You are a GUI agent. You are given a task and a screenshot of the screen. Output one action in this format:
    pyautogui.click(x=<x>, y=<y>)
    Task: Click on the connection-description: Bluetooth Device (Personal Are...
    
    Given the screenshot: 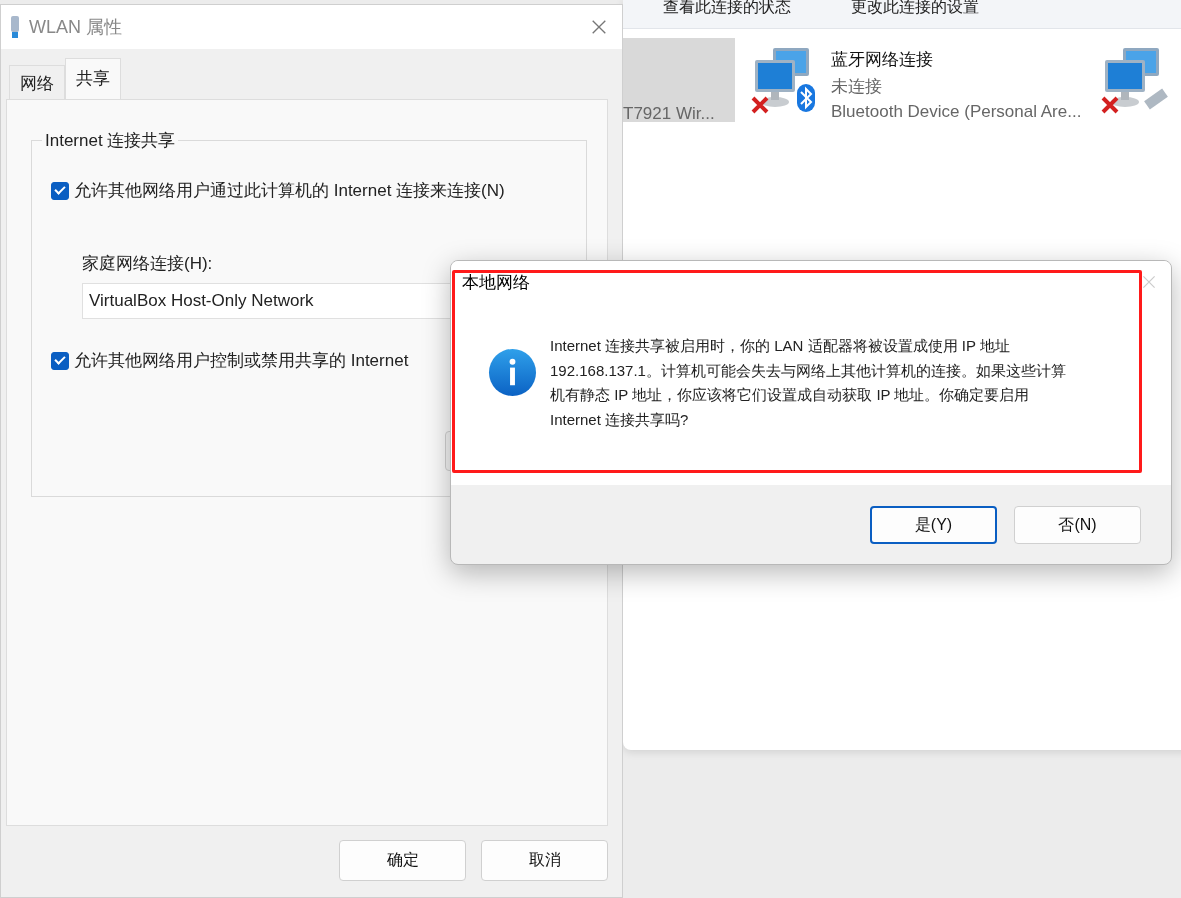 What is the action you would take?
    pyautogui.click(x=956, y=112)
    